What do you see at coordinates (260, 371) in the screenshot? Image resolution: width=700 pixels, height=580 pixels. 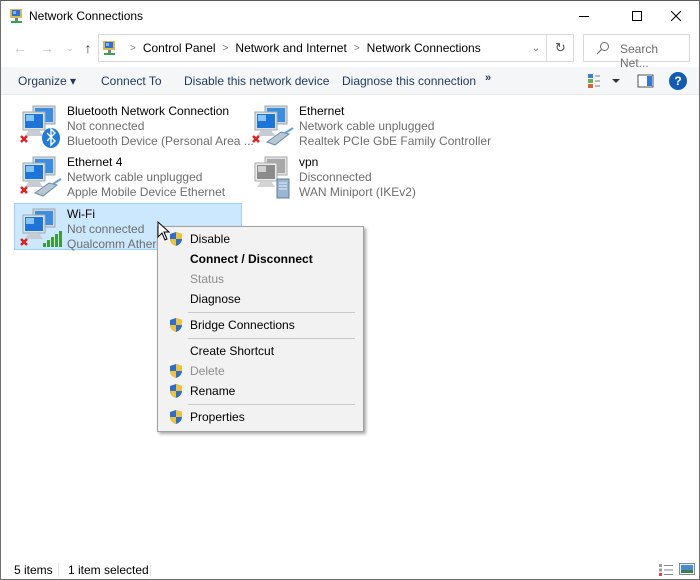 I see `menu-item-delete: Delete` at bounding box center [260, 371].